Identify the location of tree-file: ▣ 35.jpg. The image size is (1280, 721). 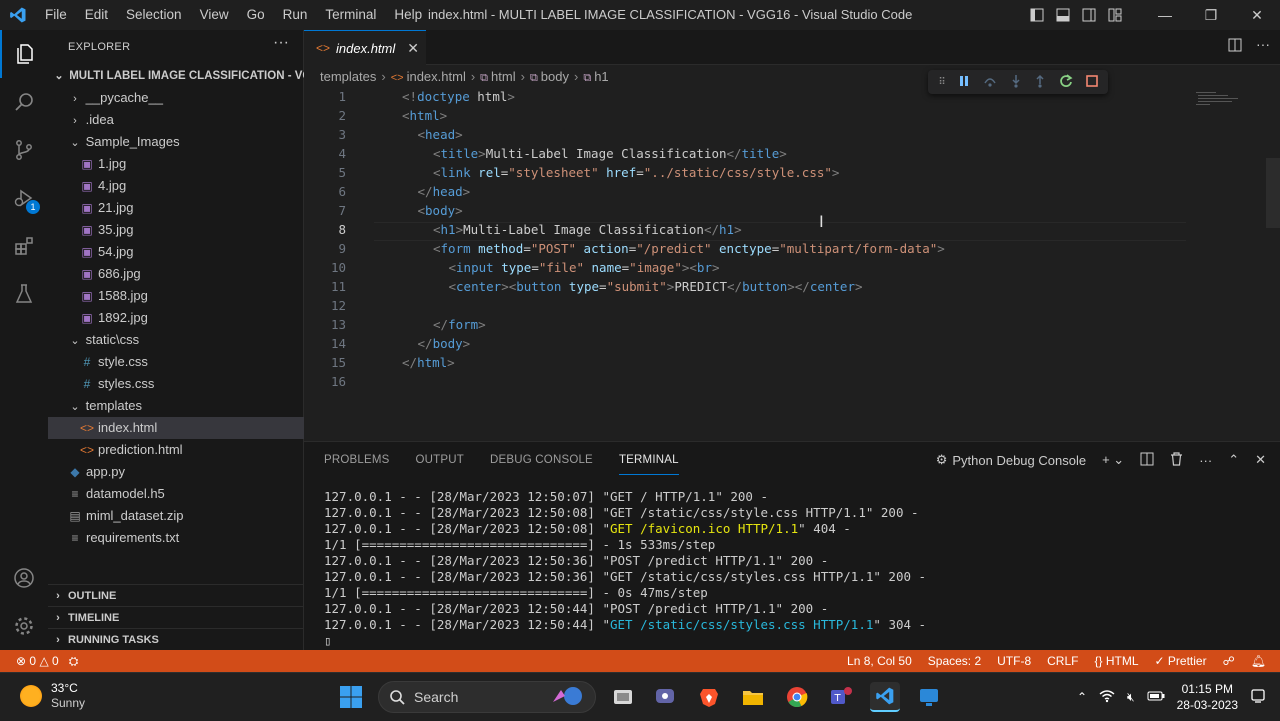
(176, 230).